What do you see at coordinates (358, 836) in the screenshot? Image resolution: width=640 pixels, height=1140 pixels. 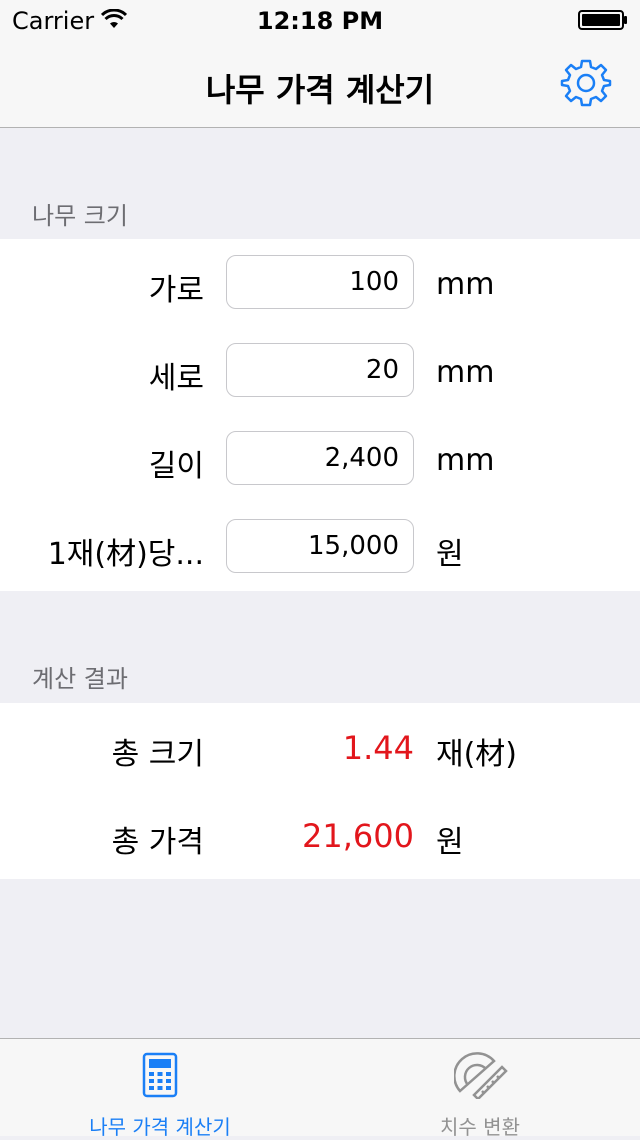 I see `total-price-value: 21,600` at bounding box center [358, 836].